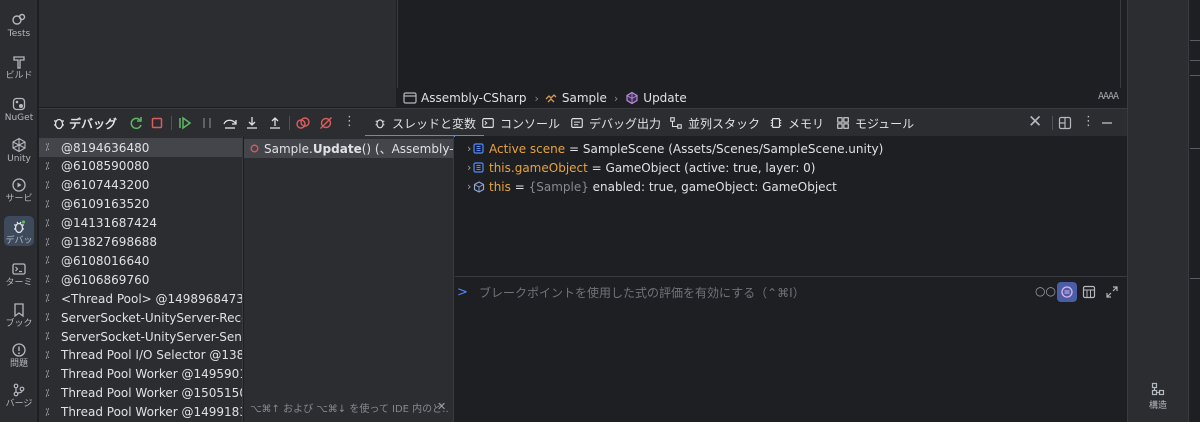  Describe the element at coordinates (157, 123) in the screenshot. I see `stop-icon` at that location.